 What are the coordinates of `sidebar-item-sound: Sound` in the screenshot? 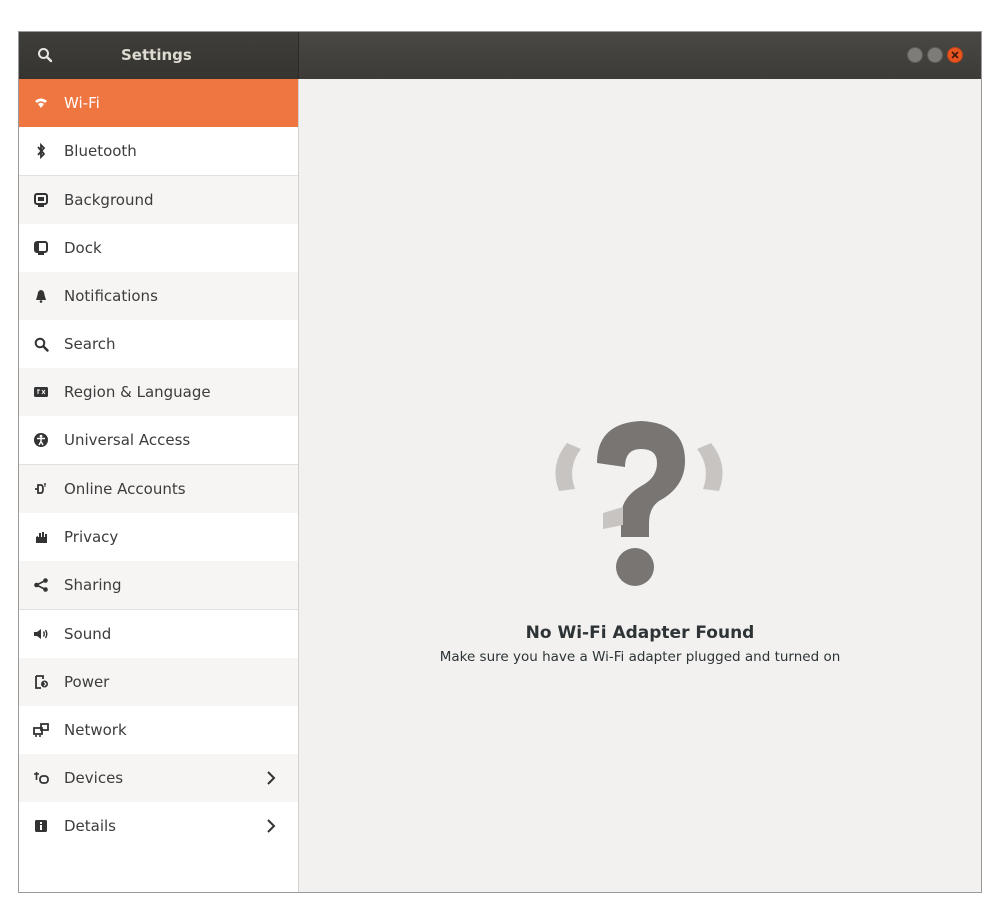 It's located at (158, 633).